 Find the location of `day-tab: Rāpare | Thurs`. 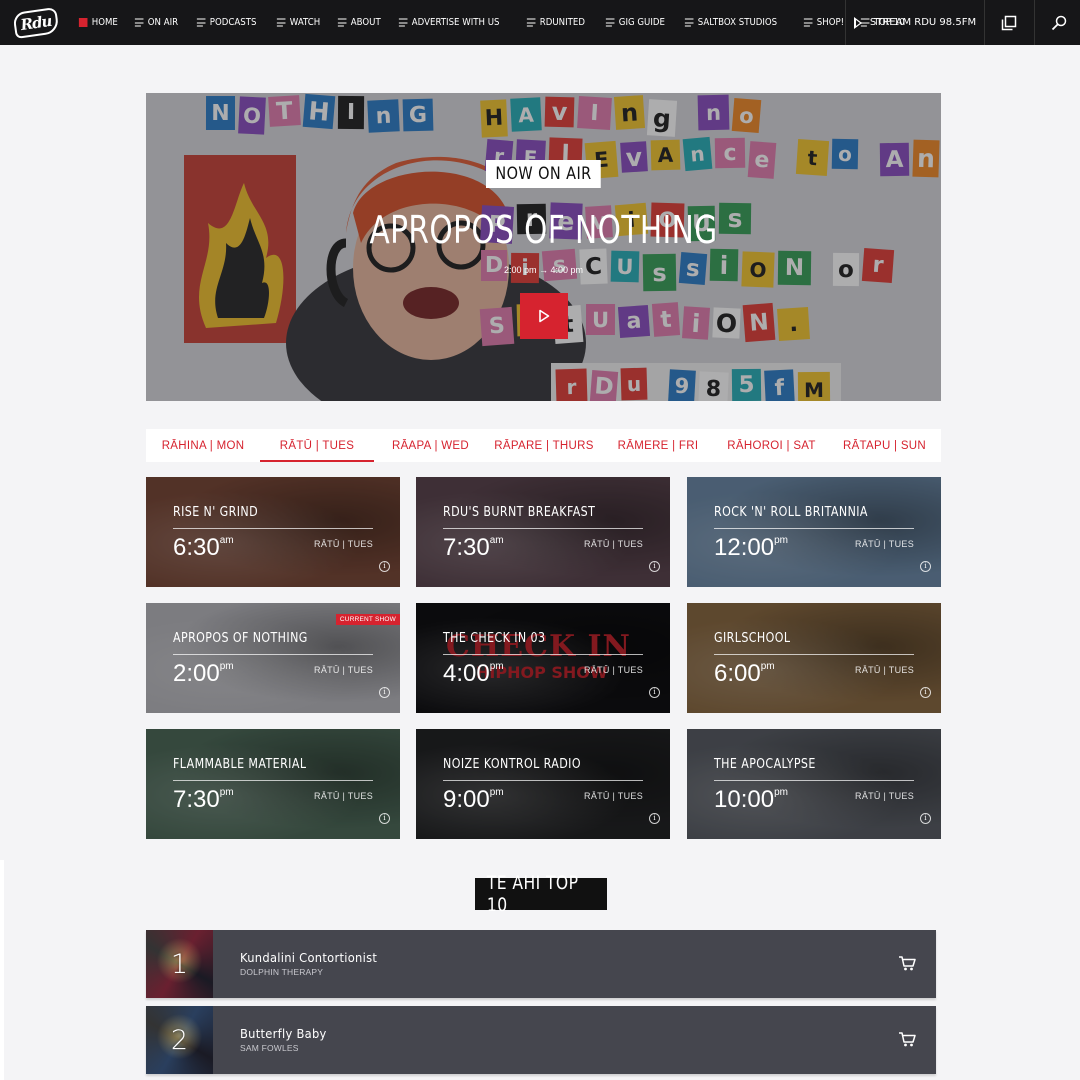

day-tab: Rāpare | Thurs is located at coordinates (544, 445).